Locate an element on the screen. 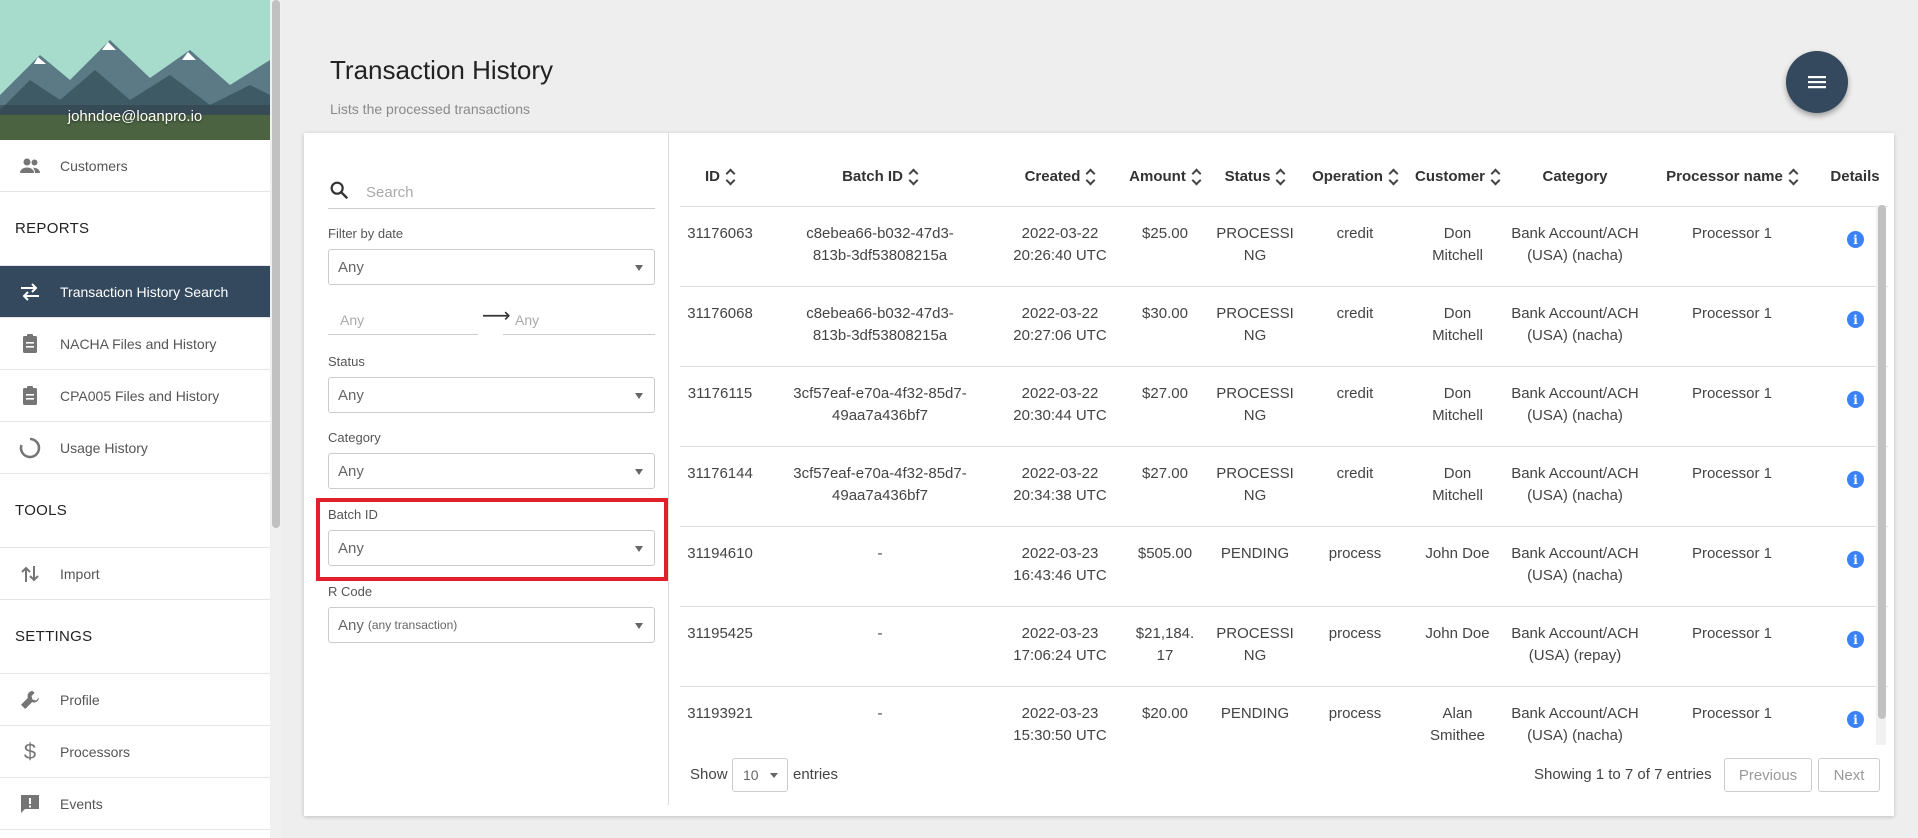 This screenshot has width=1918, height=838. sidebar-item-usage-history: Usage History is located at coordinates (135, 448).